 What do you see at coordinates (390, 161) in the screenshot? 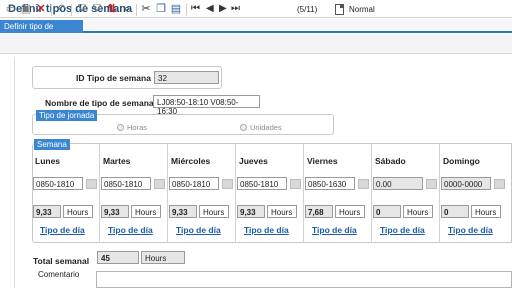
I see `day-name: Sábado` at bounding box center [390, 161].